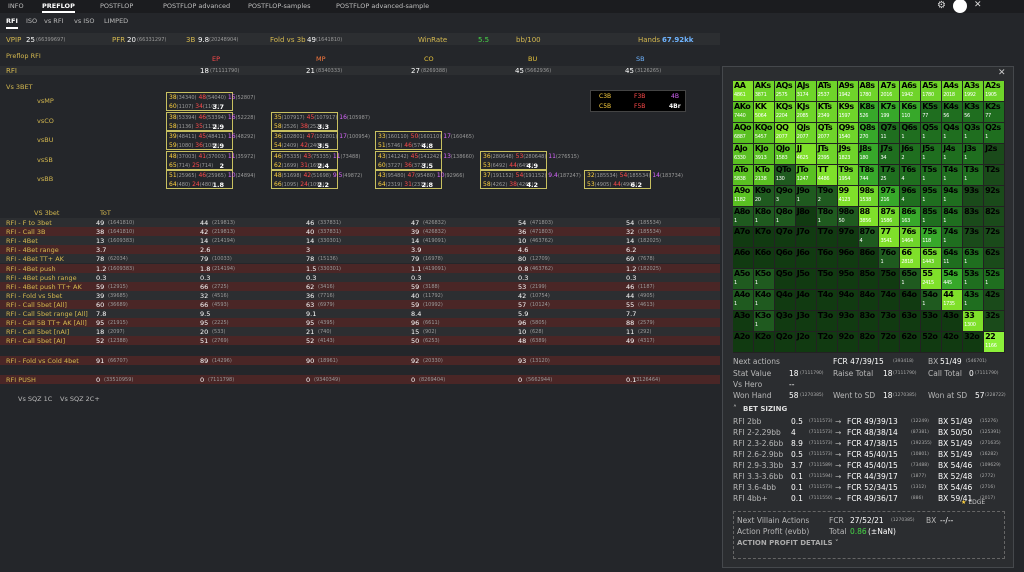 The image size is (1024, 572). I want to click on hand-cell: 96s 4, so click(911, 196).